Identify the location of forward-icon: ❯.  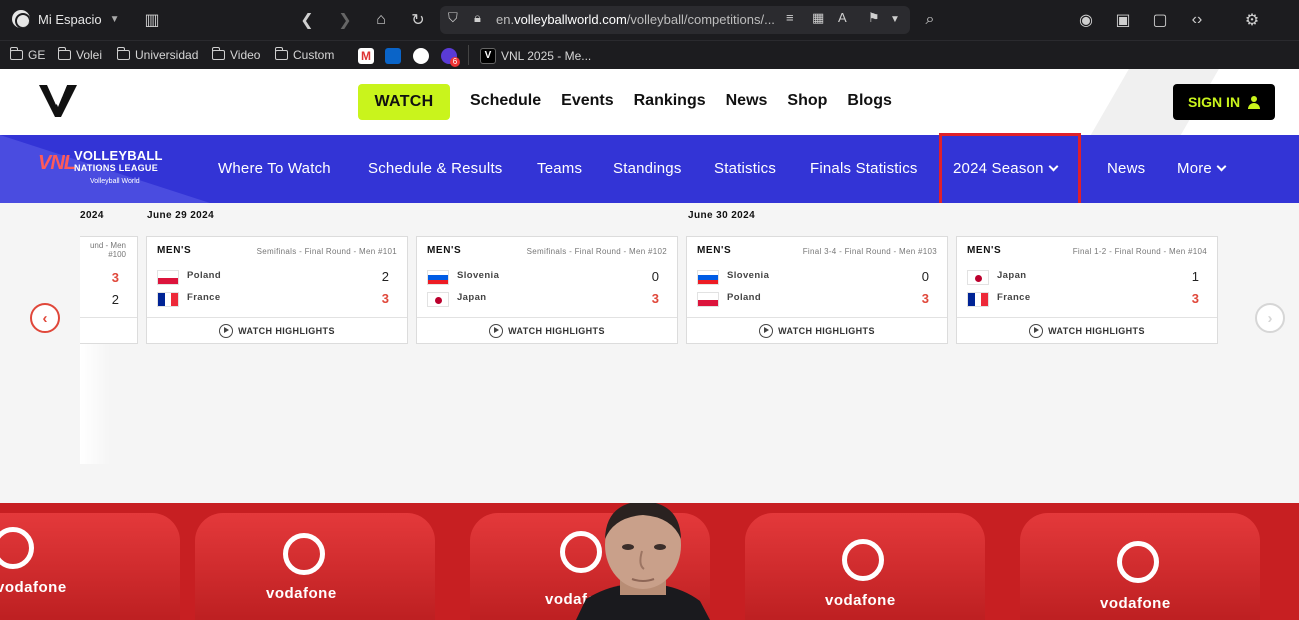
(345, 20).